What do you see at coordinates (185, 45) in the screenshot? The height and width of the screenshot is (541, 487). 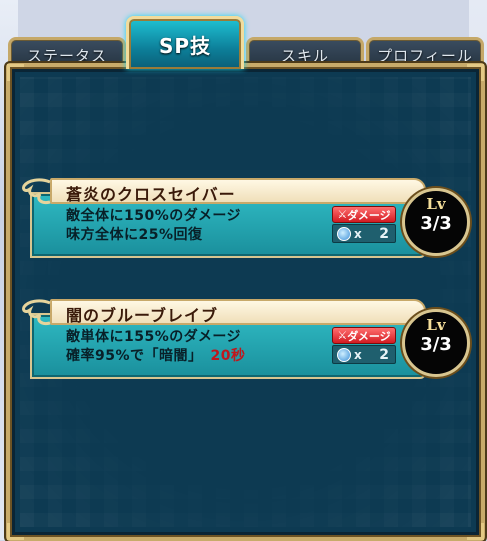 I see `tab-sp-skill-label: SP技` at bounding box center [185, 45].